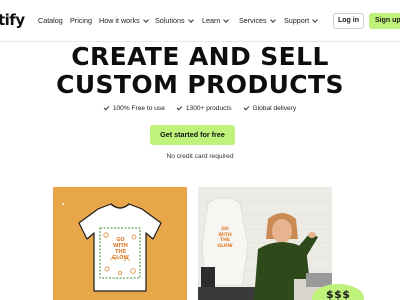  I want to click on nav-item-pricing: Pricing, so click(81, 20).